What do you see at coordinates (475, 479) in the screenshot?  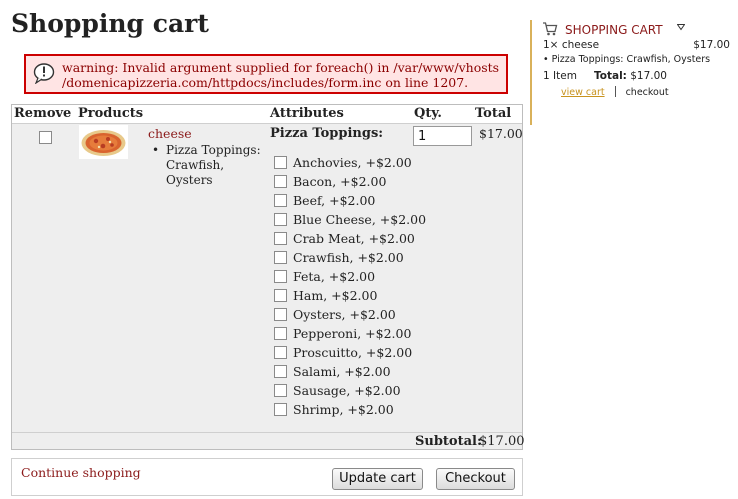 I see `checkout-button: Checkout` at bounding box center [475, 479].